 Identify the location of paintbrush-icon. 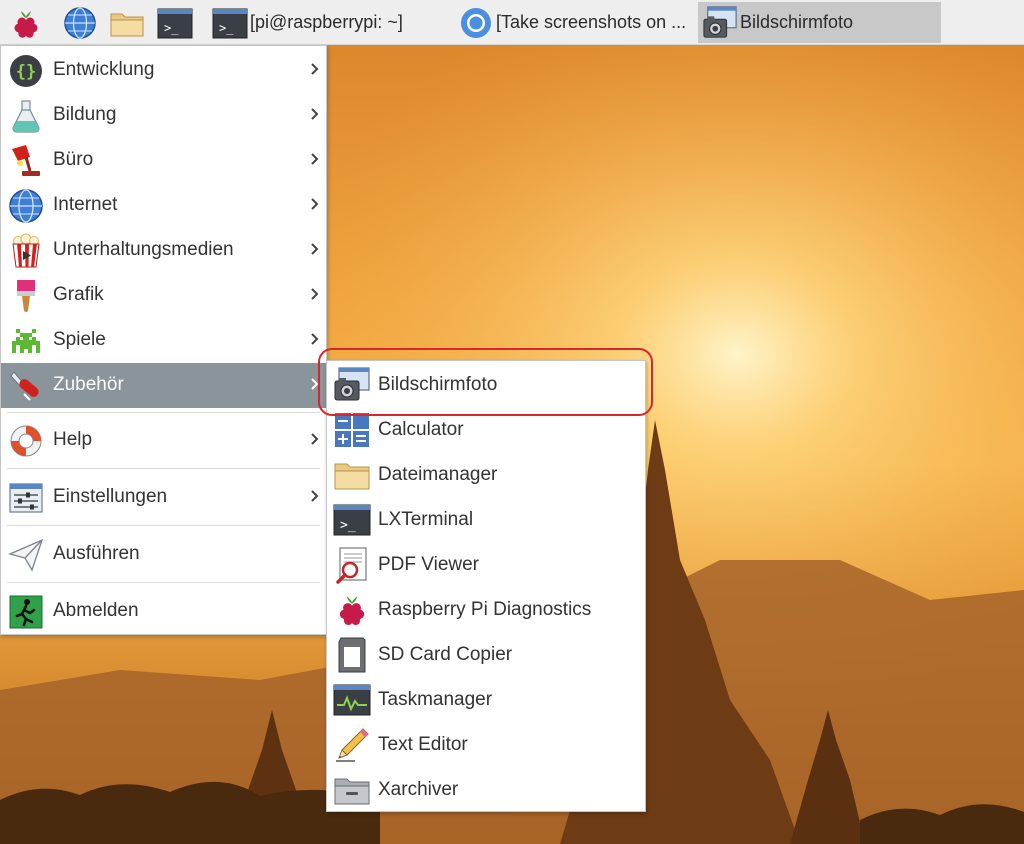
(26, 296).